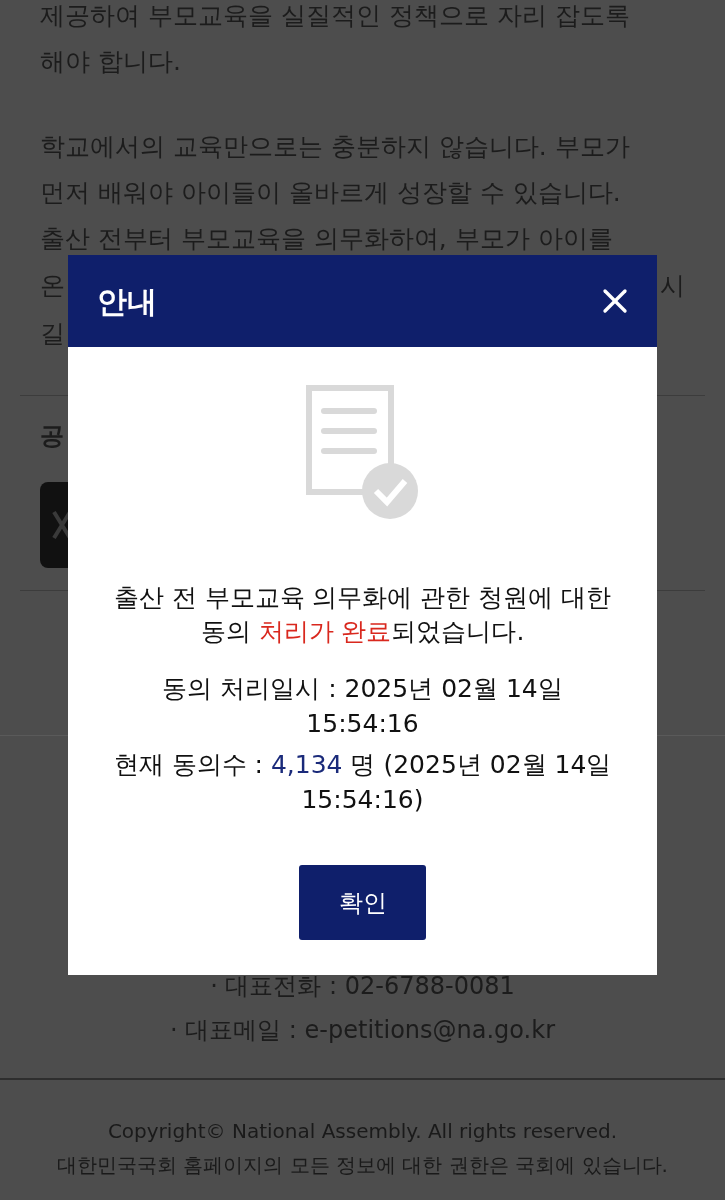 The width and height of the screenshot is (725, 1200). I want to click on document-check-icon, so click(362, 453).